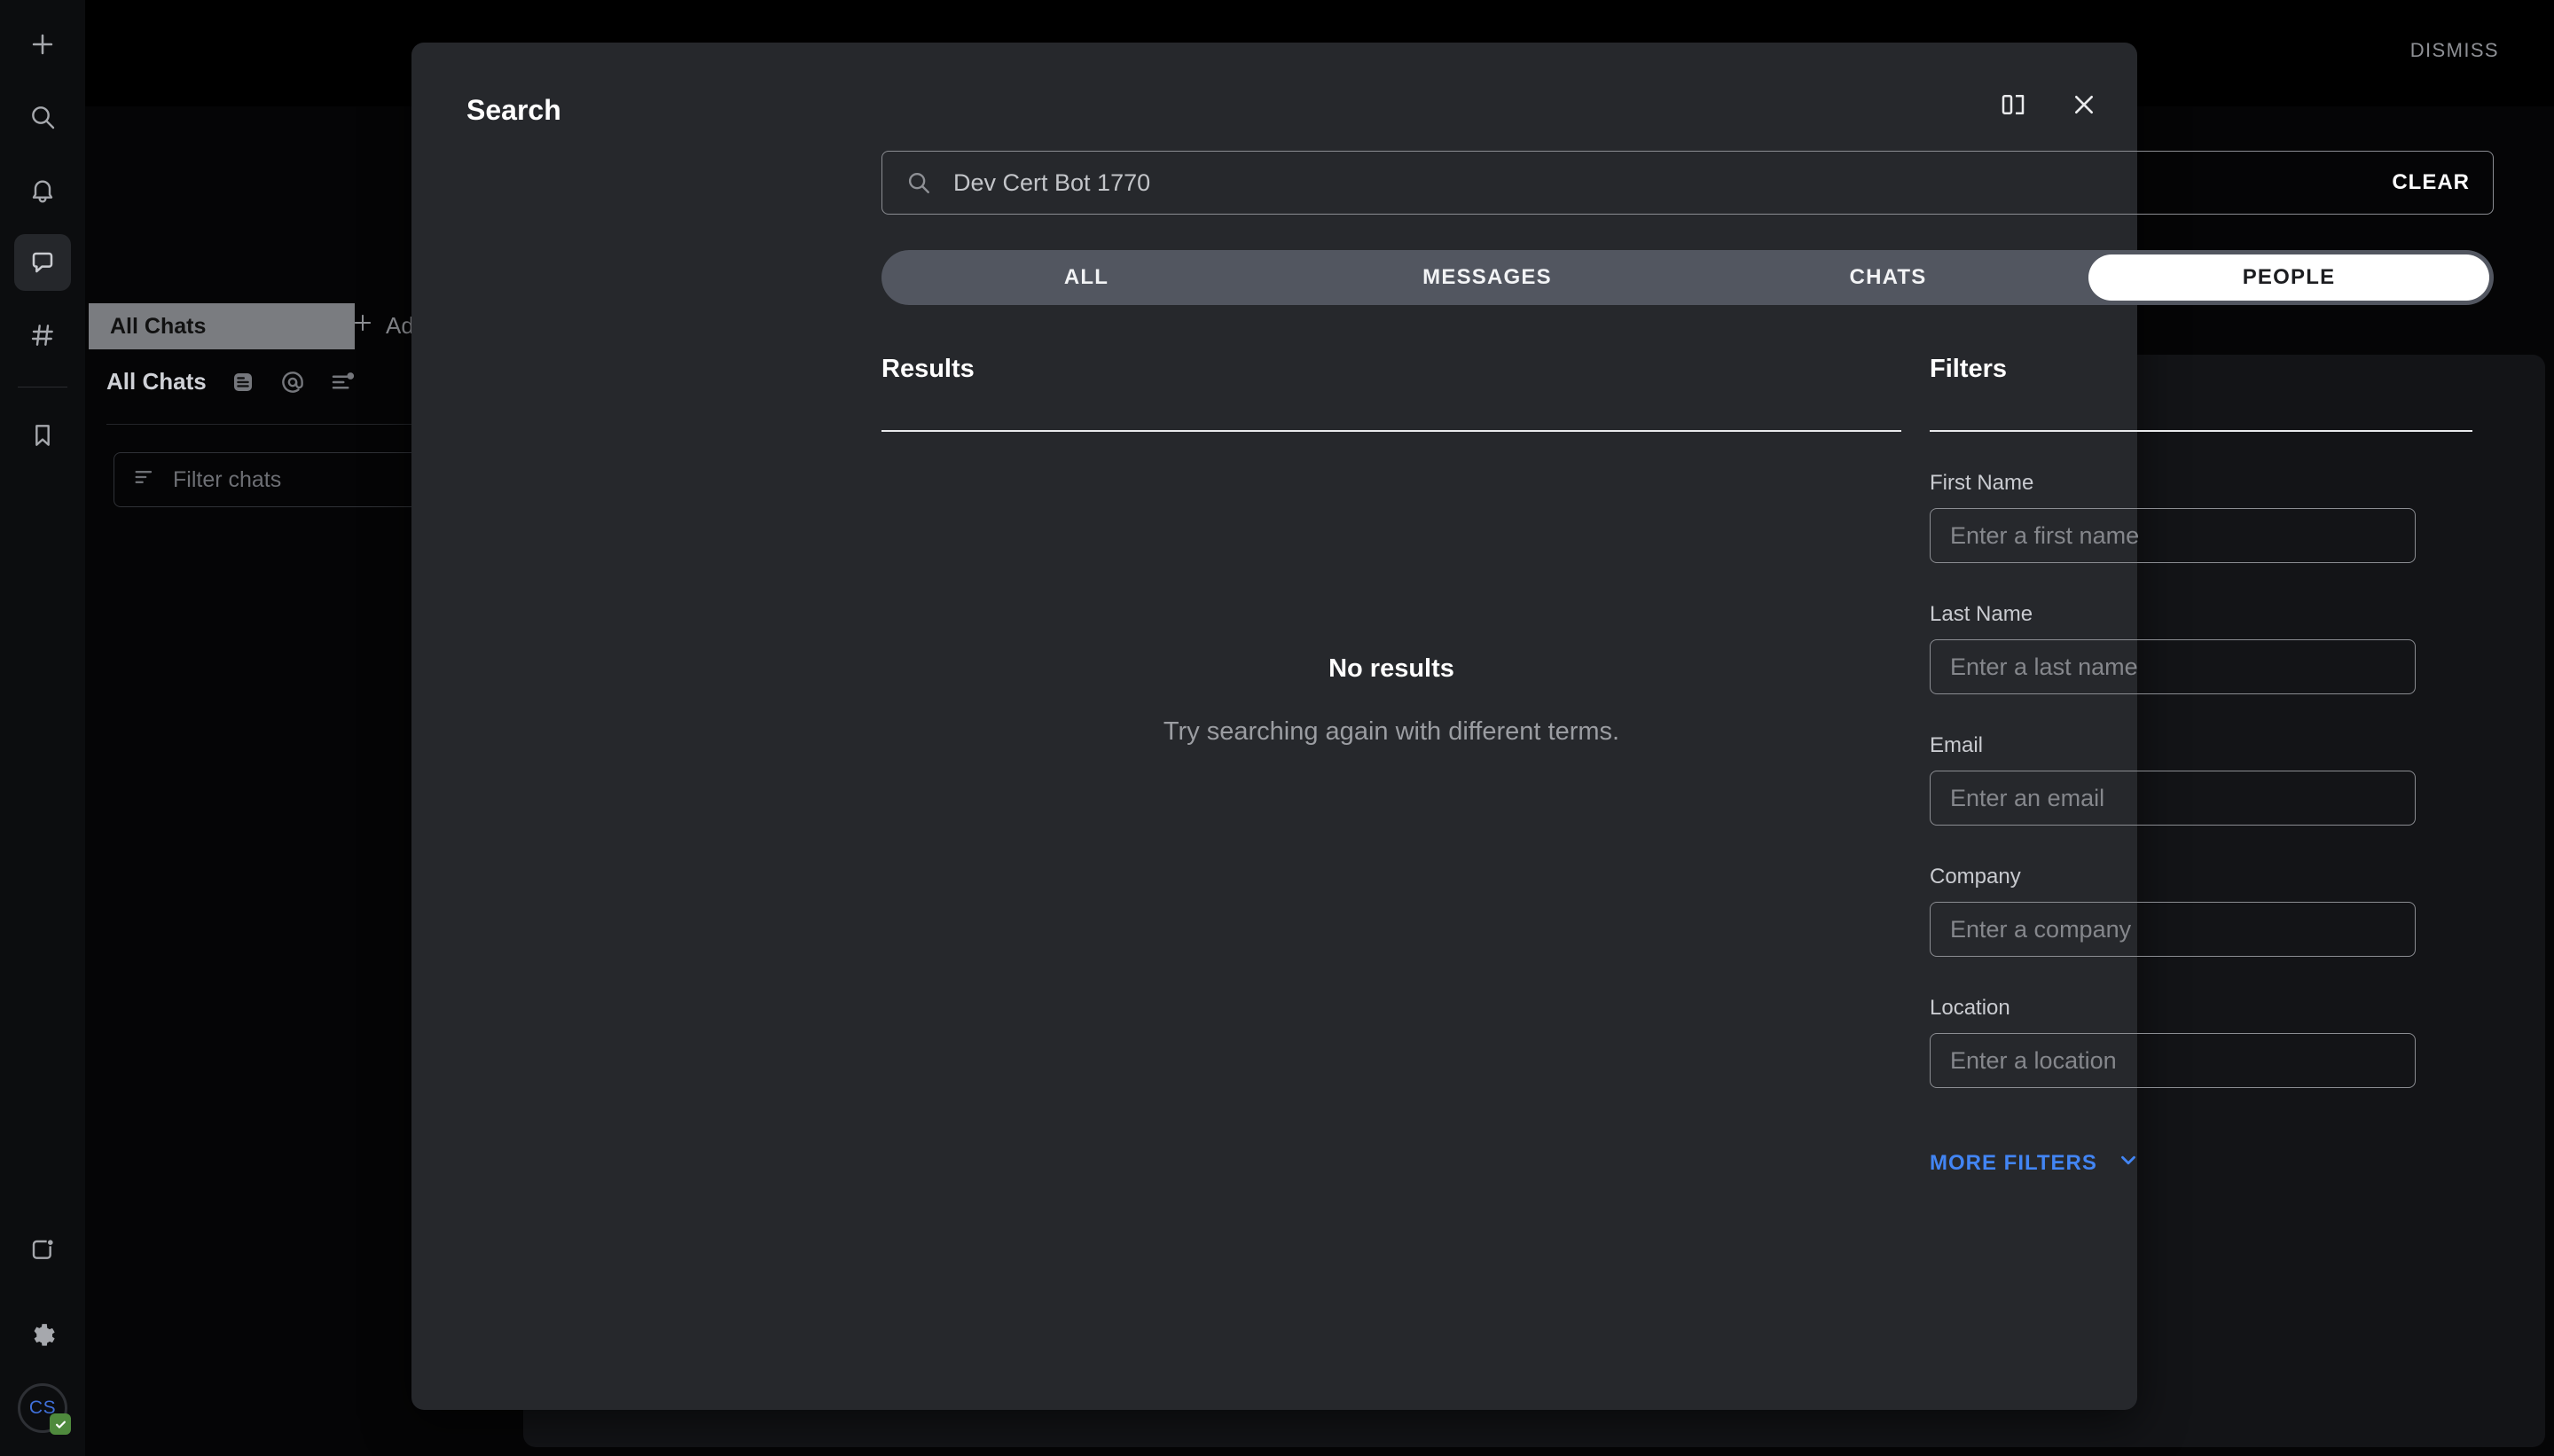  I want to click on settings-button, so click(42, 1335).